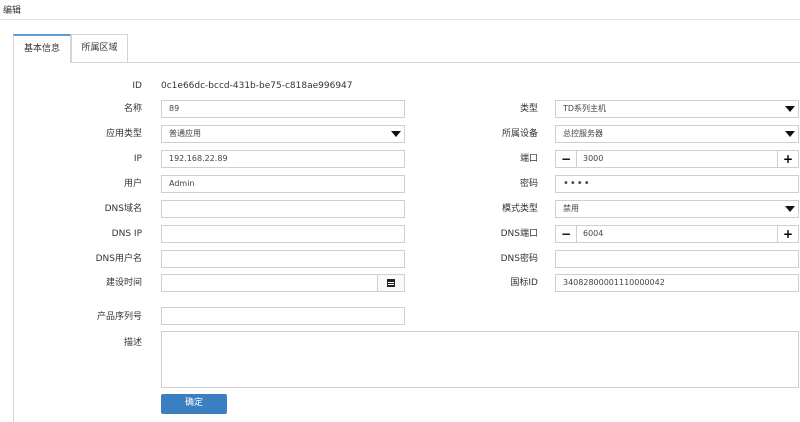 Image resolution: width=800 pixels, height=422 pixels. Describe the element at coordinates (194, 404) in the screenshot. I see `confirm-button: 确定` at that location.